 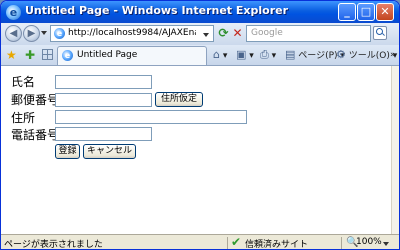 I want to click on back-button: ◀, so click(x=13, y=33).